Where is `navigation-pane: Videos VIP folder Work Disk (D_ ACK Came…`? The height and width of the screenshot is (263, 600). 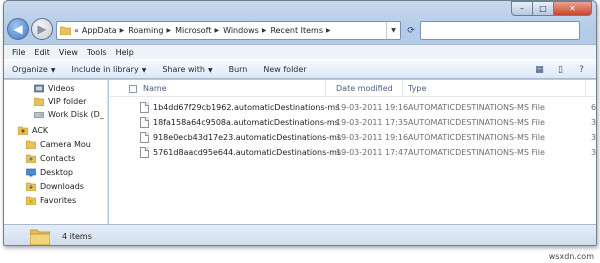
navigation-pane: Videos VIP folder Work Disk (D_ ACK Came… is located at coordinates (56, 152).